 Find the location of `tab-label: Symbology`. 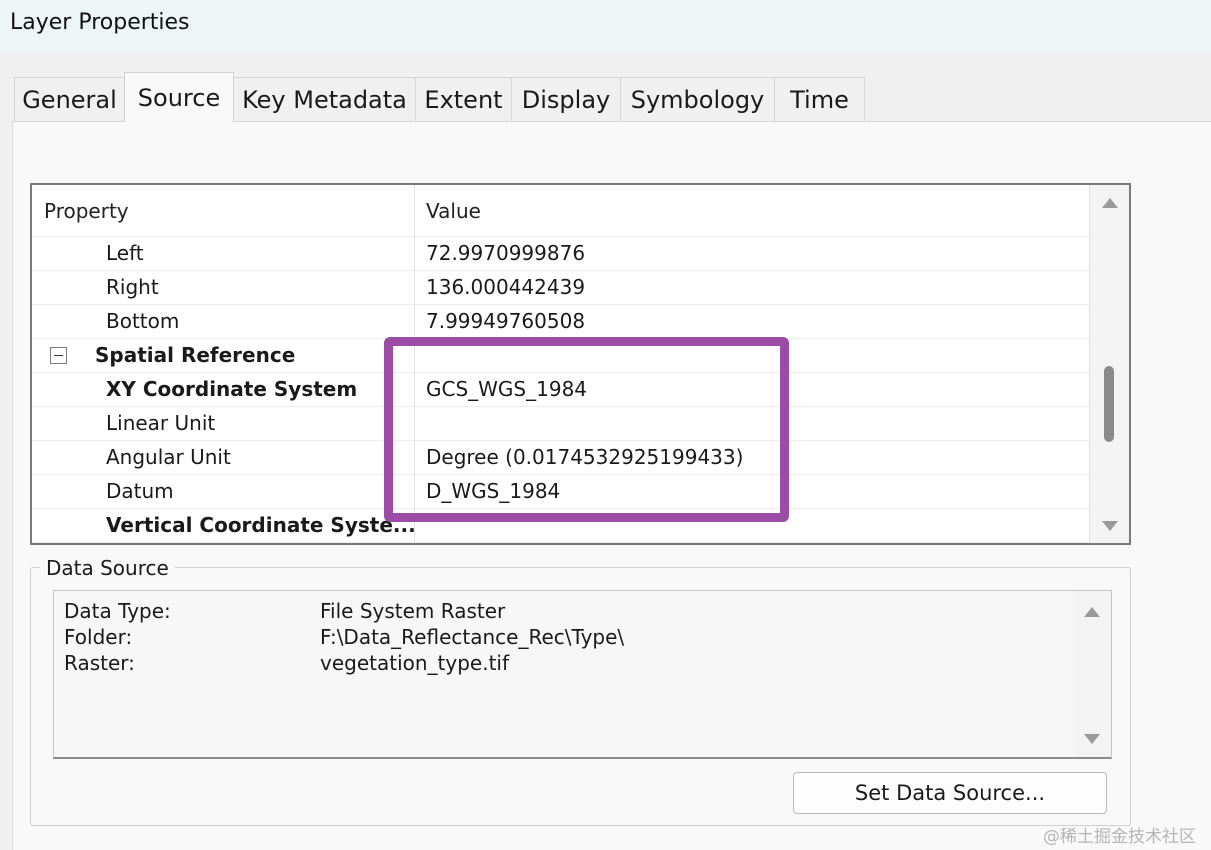

tab-label: Symbology is located at coordinates (697, 99).